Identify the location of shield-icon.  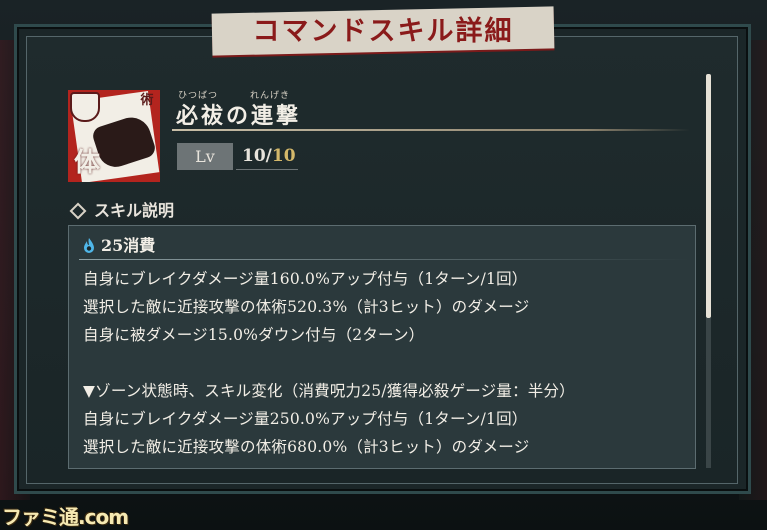
(85, 107).